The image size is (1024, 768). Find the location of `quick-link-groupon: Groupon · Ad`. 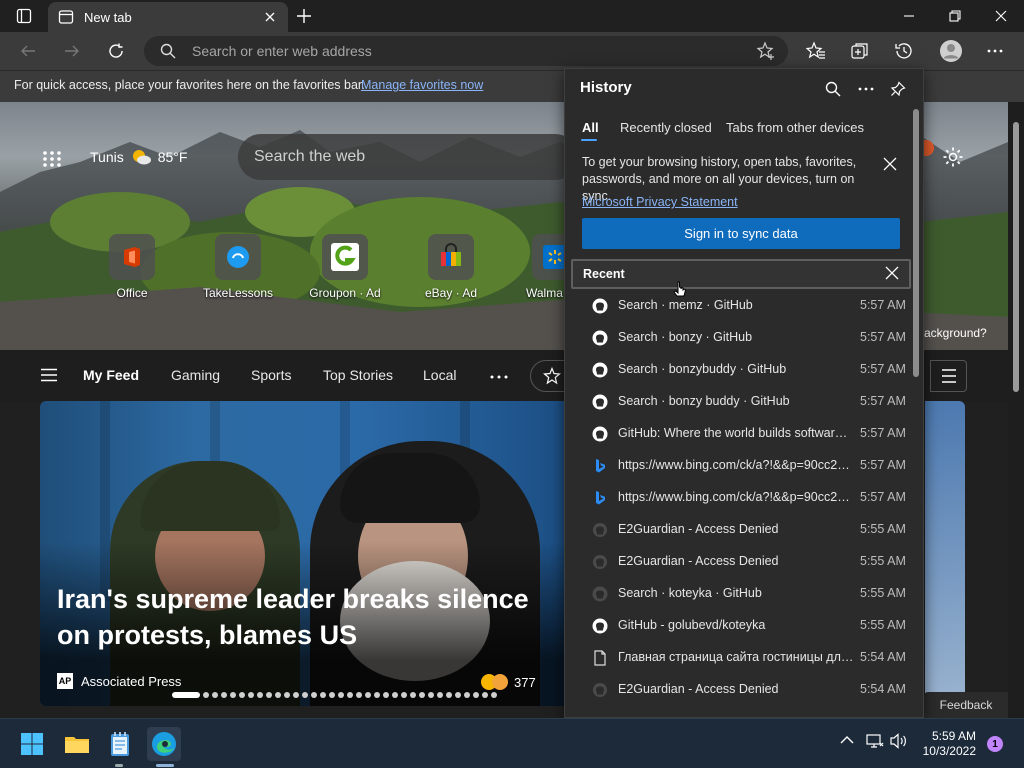

quick-link-groupon: Groupon · Ad is located at coordinates (345, 267).